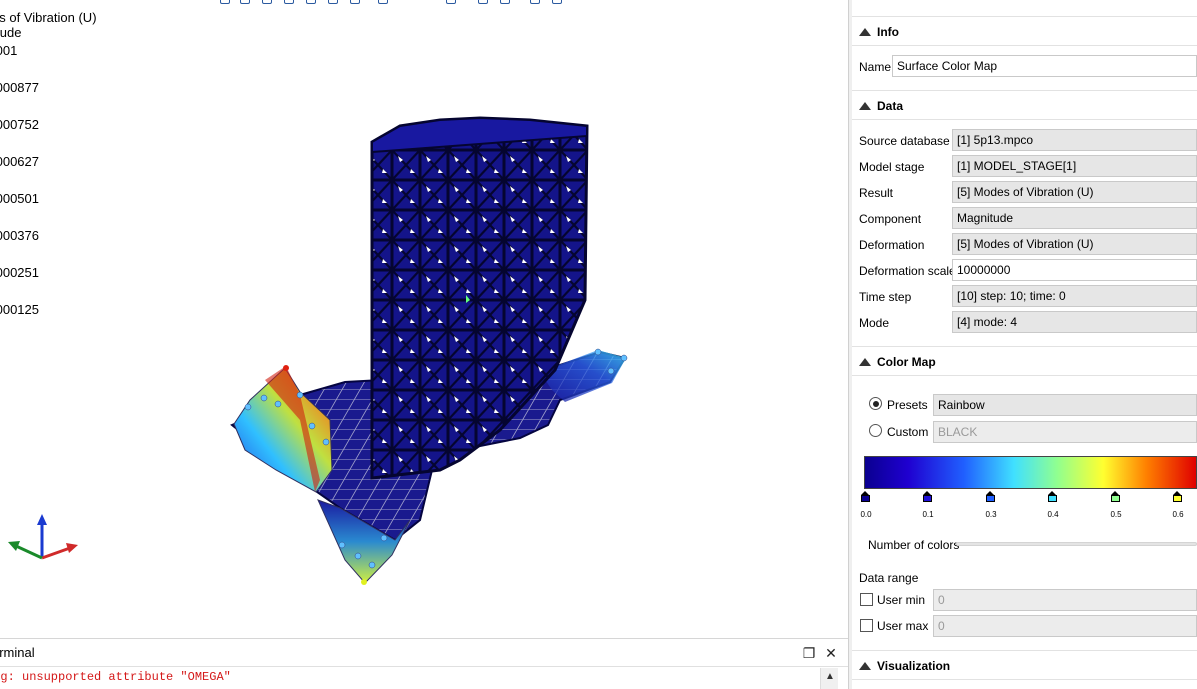  I want to click on section-data-header: Data, so click(1024, 105).